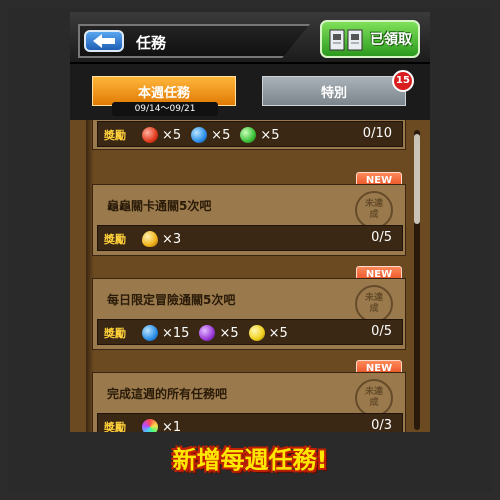  What do you see at coordinates (150, 135) in the screenshot?
I see `red-gem-icon` at bounding box center [150, 135].